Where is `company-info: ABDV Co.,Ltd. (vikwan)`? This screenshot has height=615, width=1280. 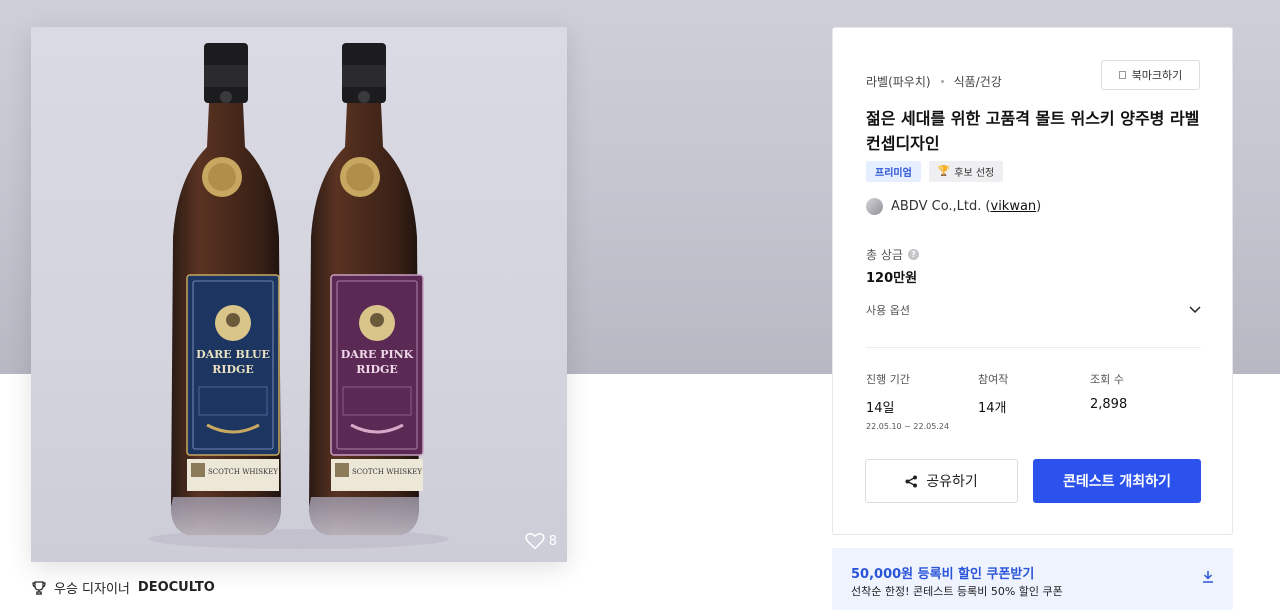
company-info: ABDV Co.,Ltd. (vikwan) is located at coordinates (953, 206).